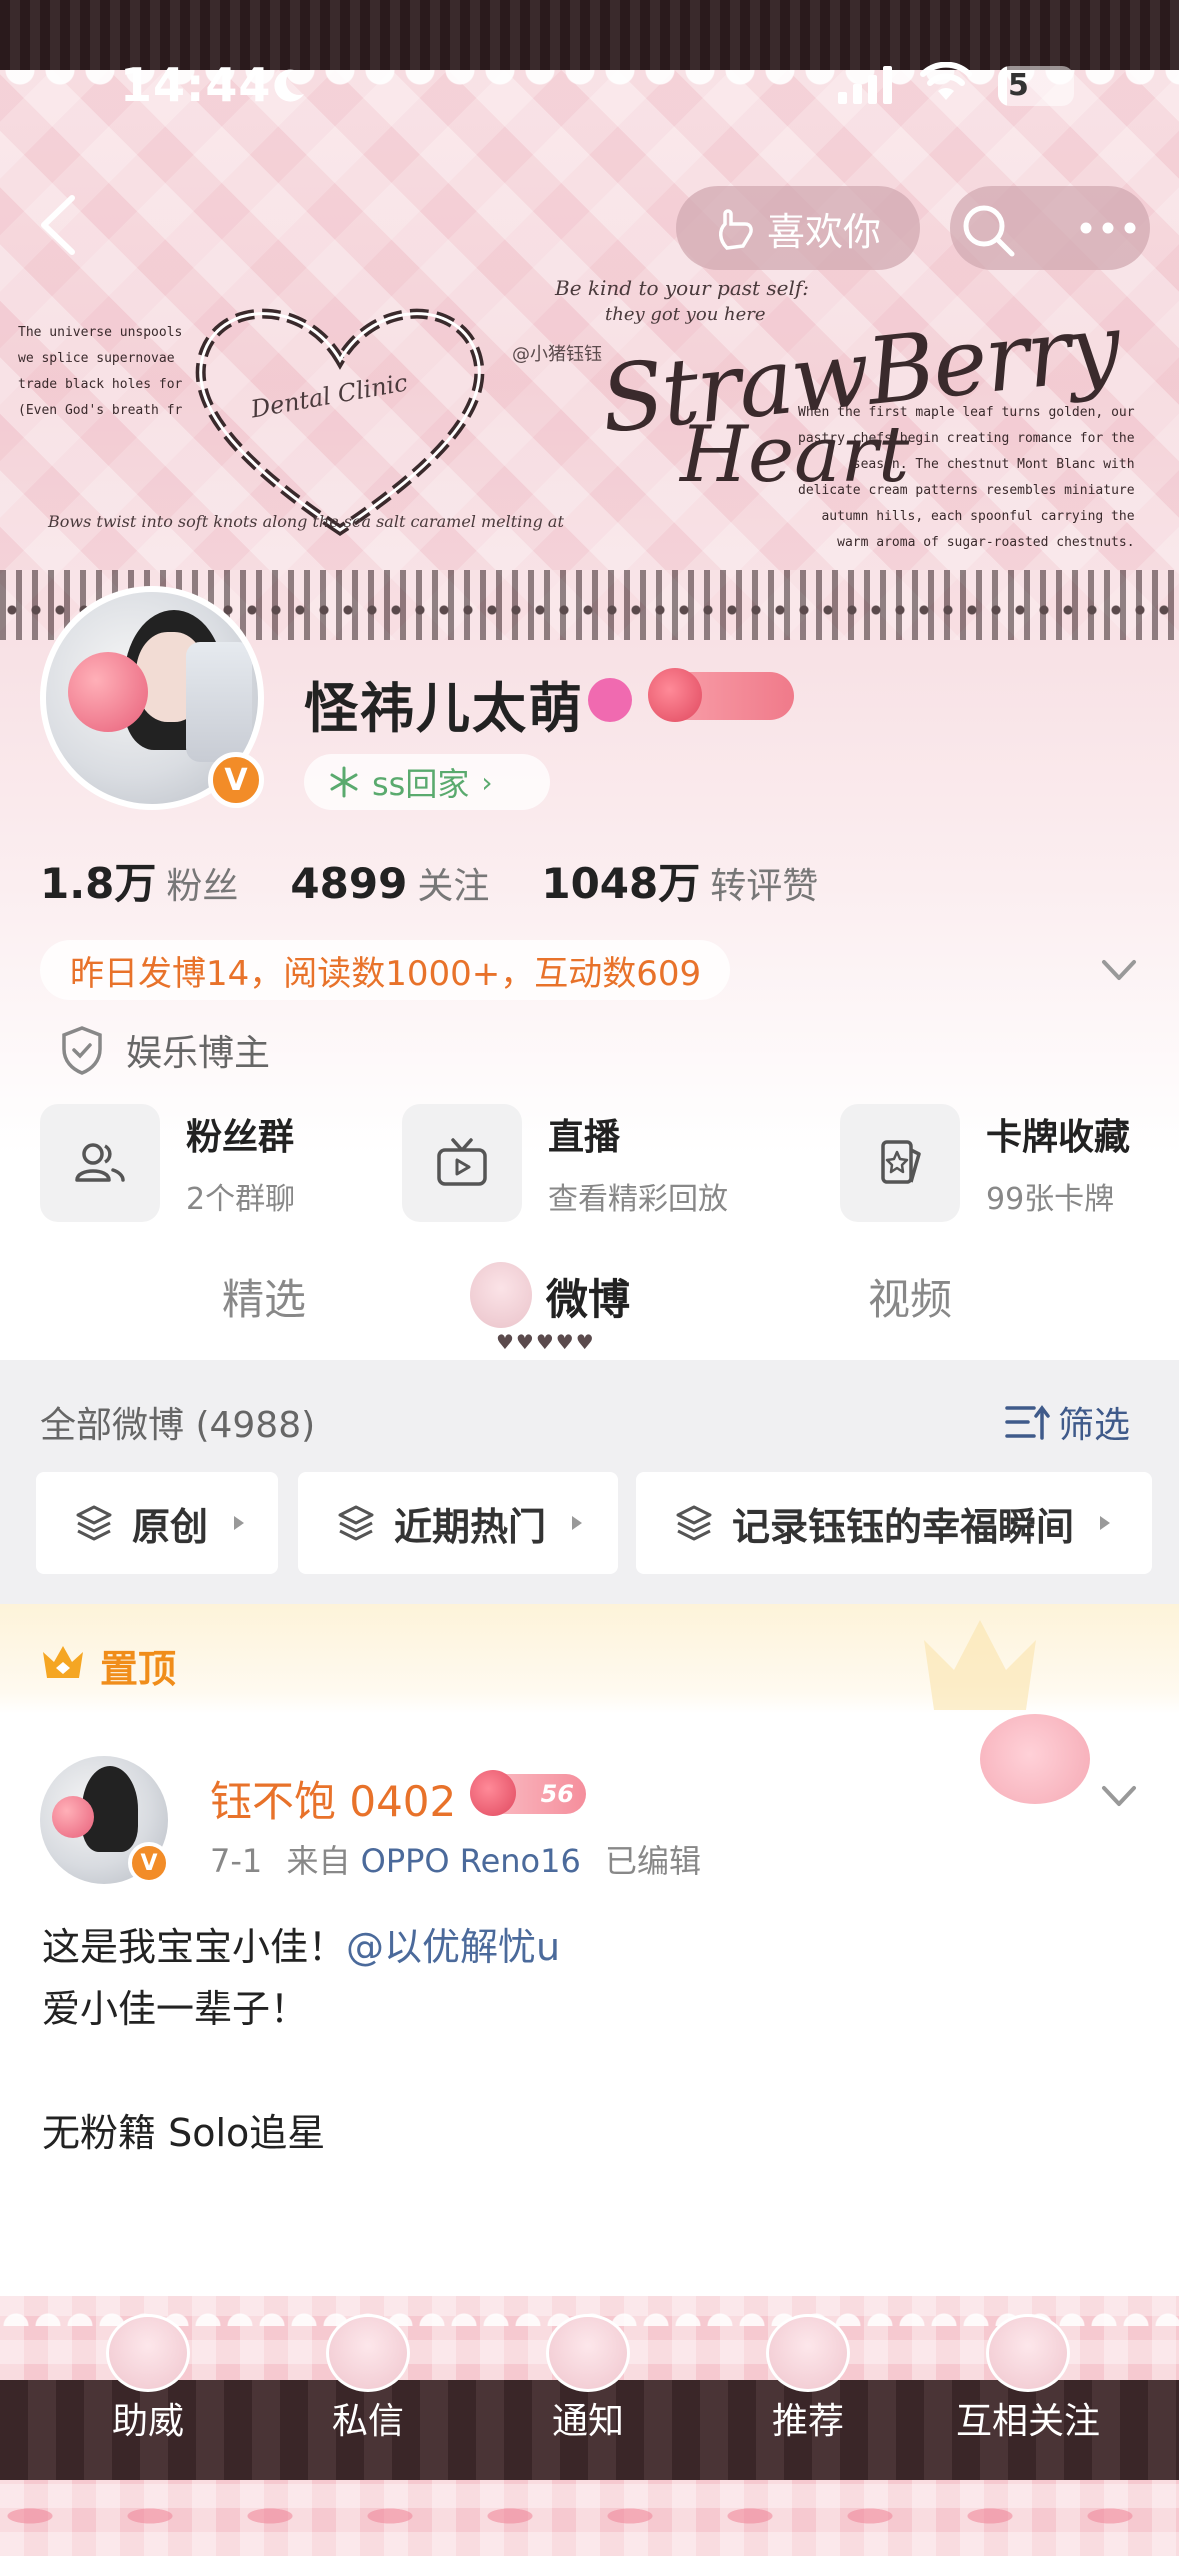 This screenshot has height=2556, width=1179. Describe the element at coordinates (421, 784) in the screenshot. I see `fan-club-label: ss回家` at that location.